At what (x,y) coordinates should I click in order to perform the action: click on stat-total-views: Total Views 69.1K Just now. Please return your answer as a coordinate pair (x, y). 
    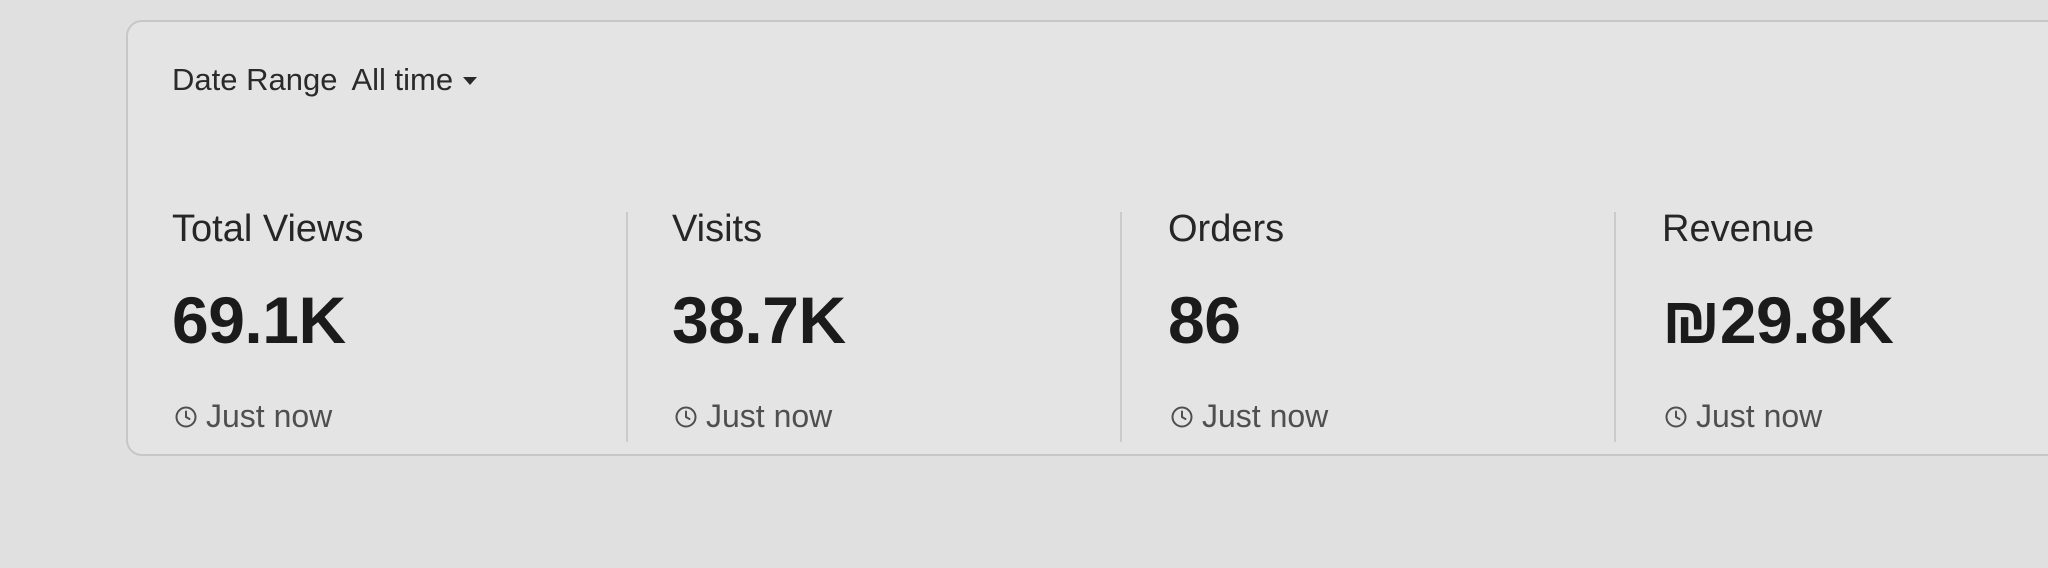
    Looking at the image, I should click on (362, 303).